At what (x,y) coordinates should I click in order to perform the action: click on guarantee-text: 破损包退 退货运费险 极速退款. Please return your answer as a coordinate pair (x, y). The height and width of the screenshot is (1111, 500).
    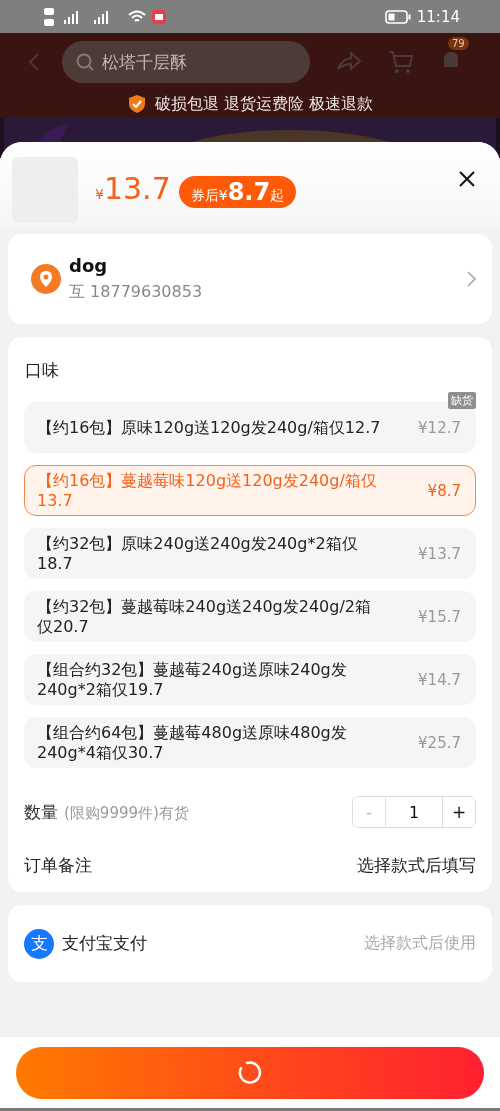
    Looking at the image, I should click on (264, 104).